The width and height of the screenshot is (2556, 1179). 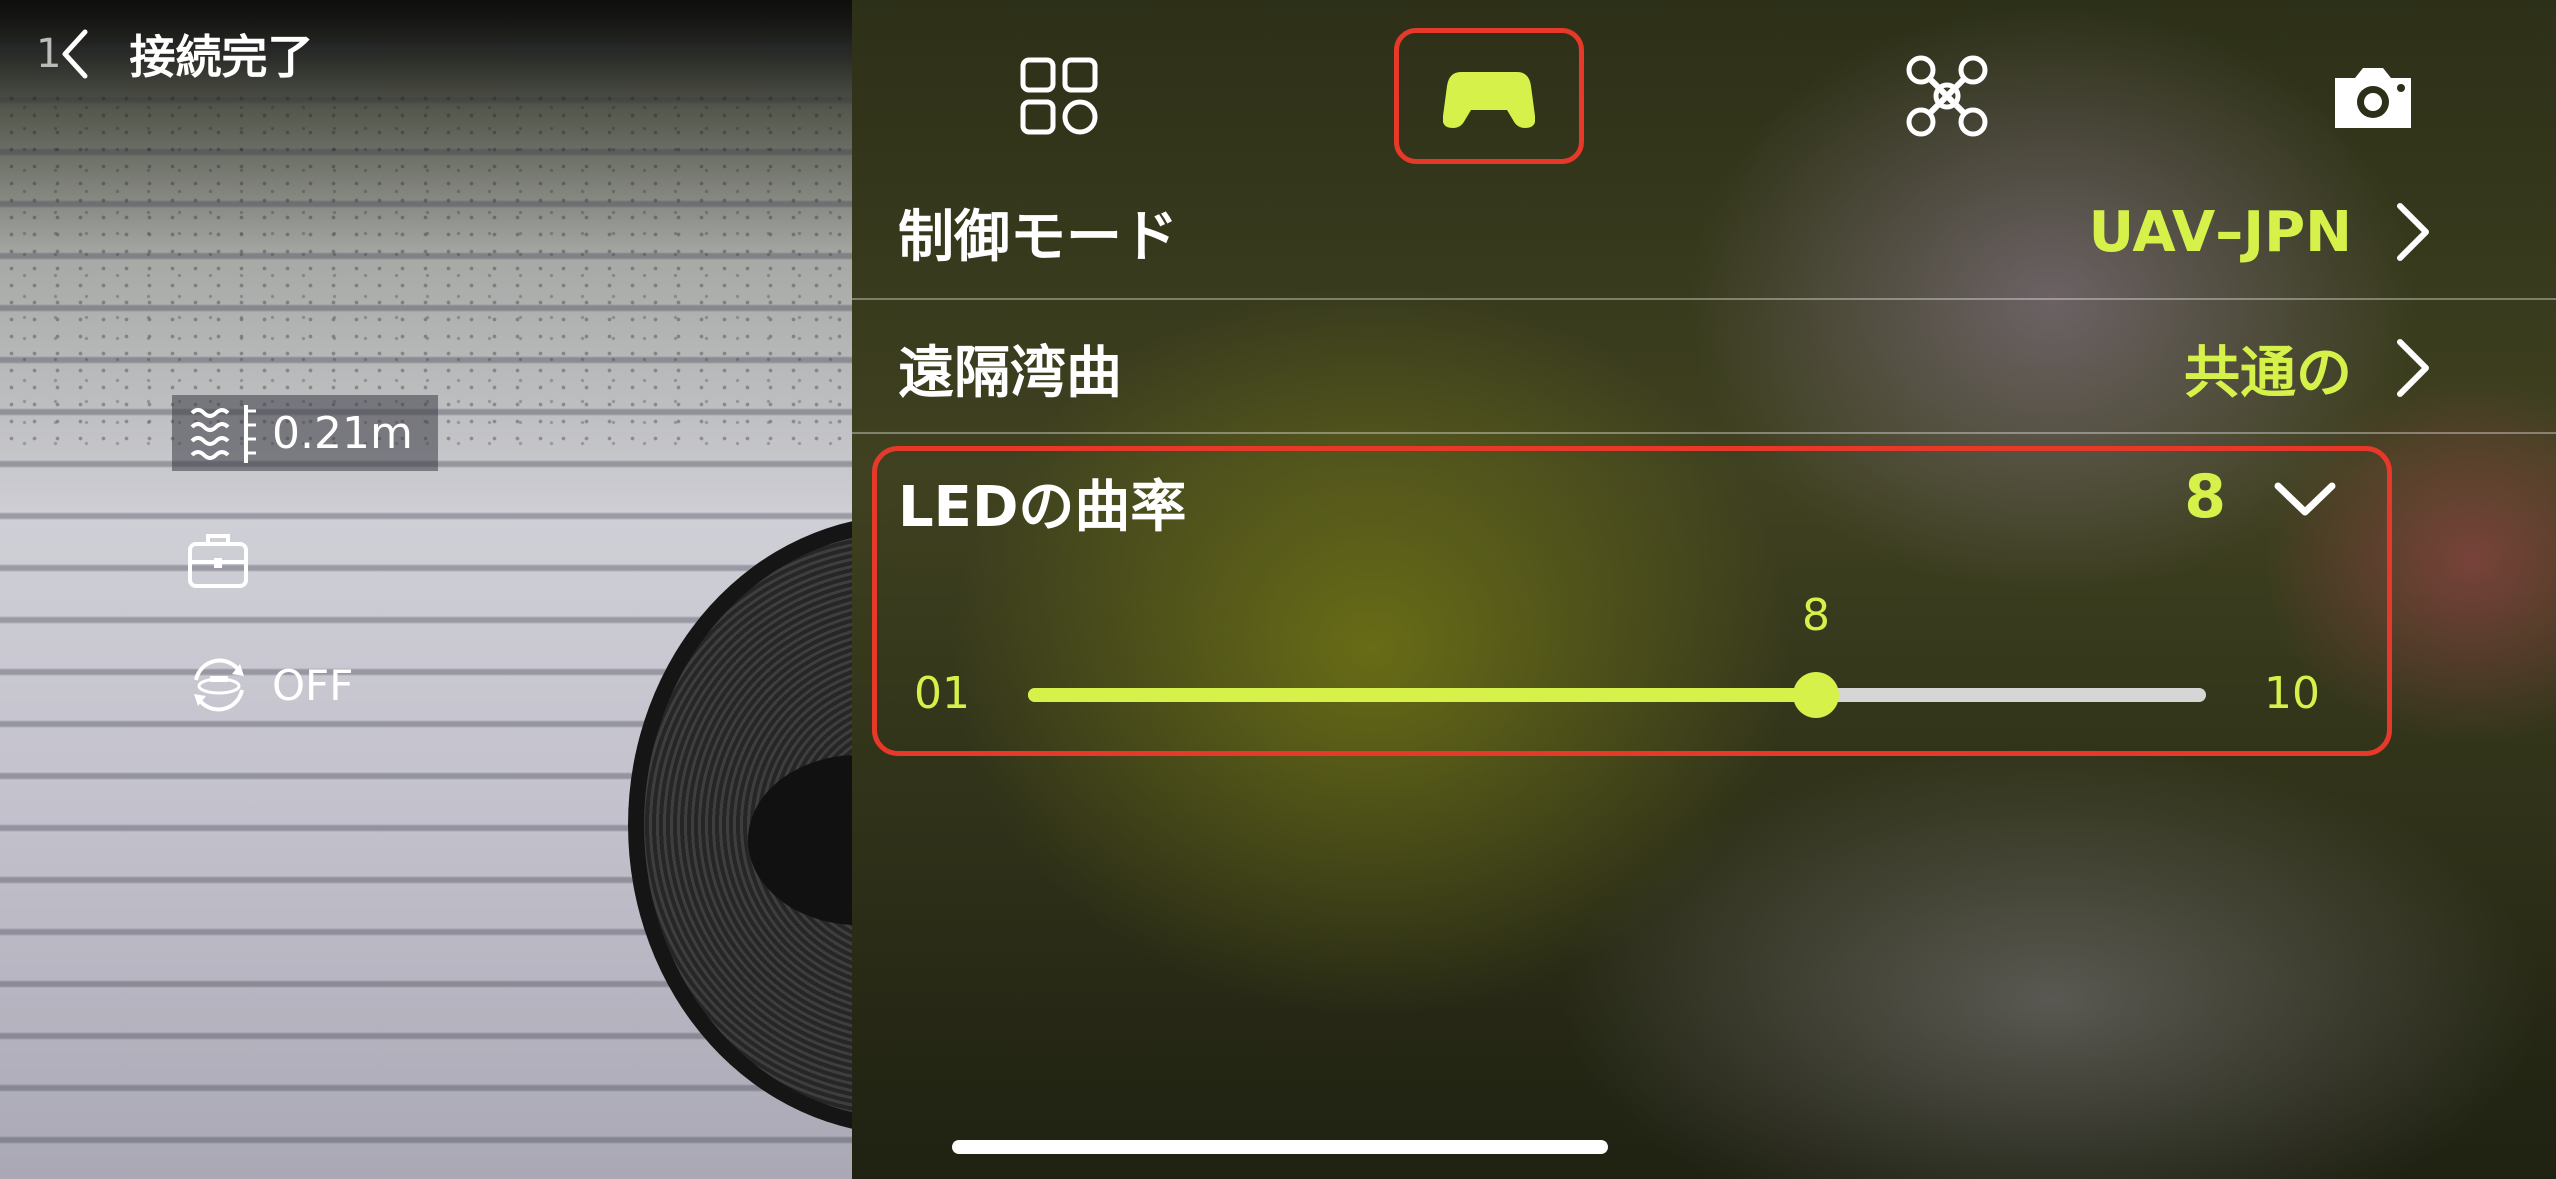 I want to click on led-curve-slider, so click(x=1617, y=695).